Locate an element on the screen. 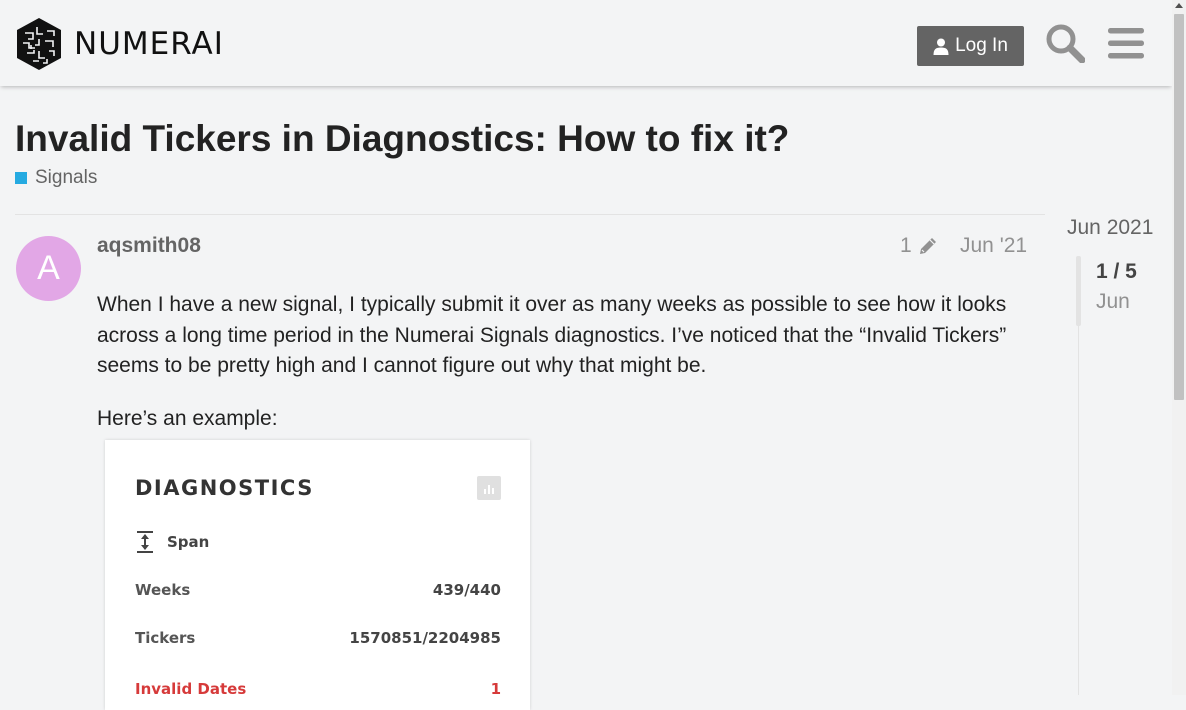 The image size is (1186, 710). diagnostics-row: Weeks 439/440 is located at coordinates (318, 590).